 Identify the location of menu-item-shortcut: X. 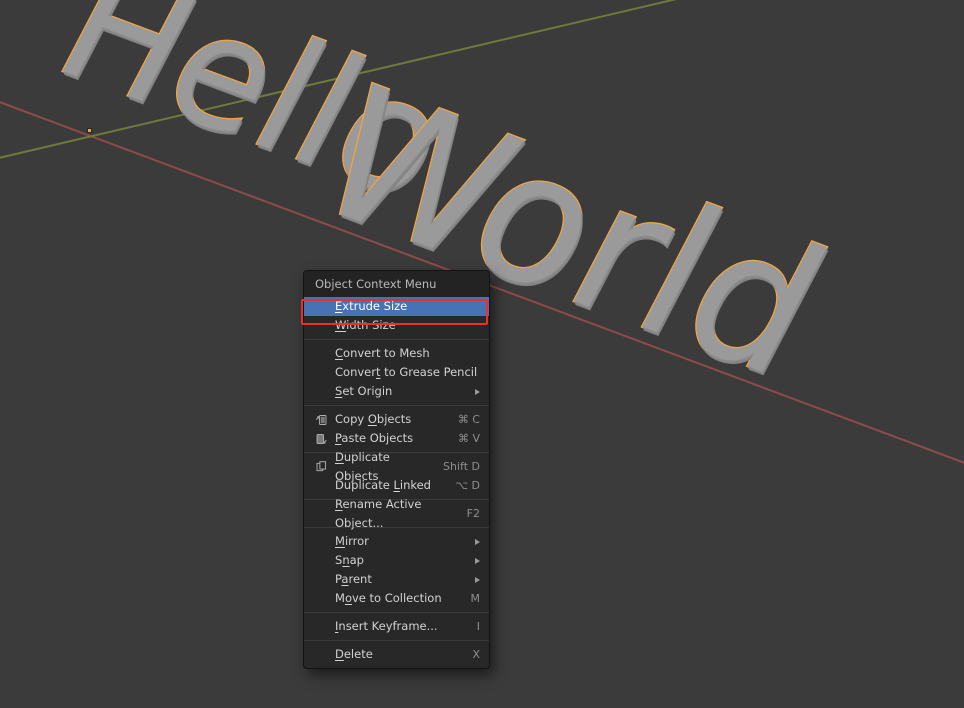
(476, 654).